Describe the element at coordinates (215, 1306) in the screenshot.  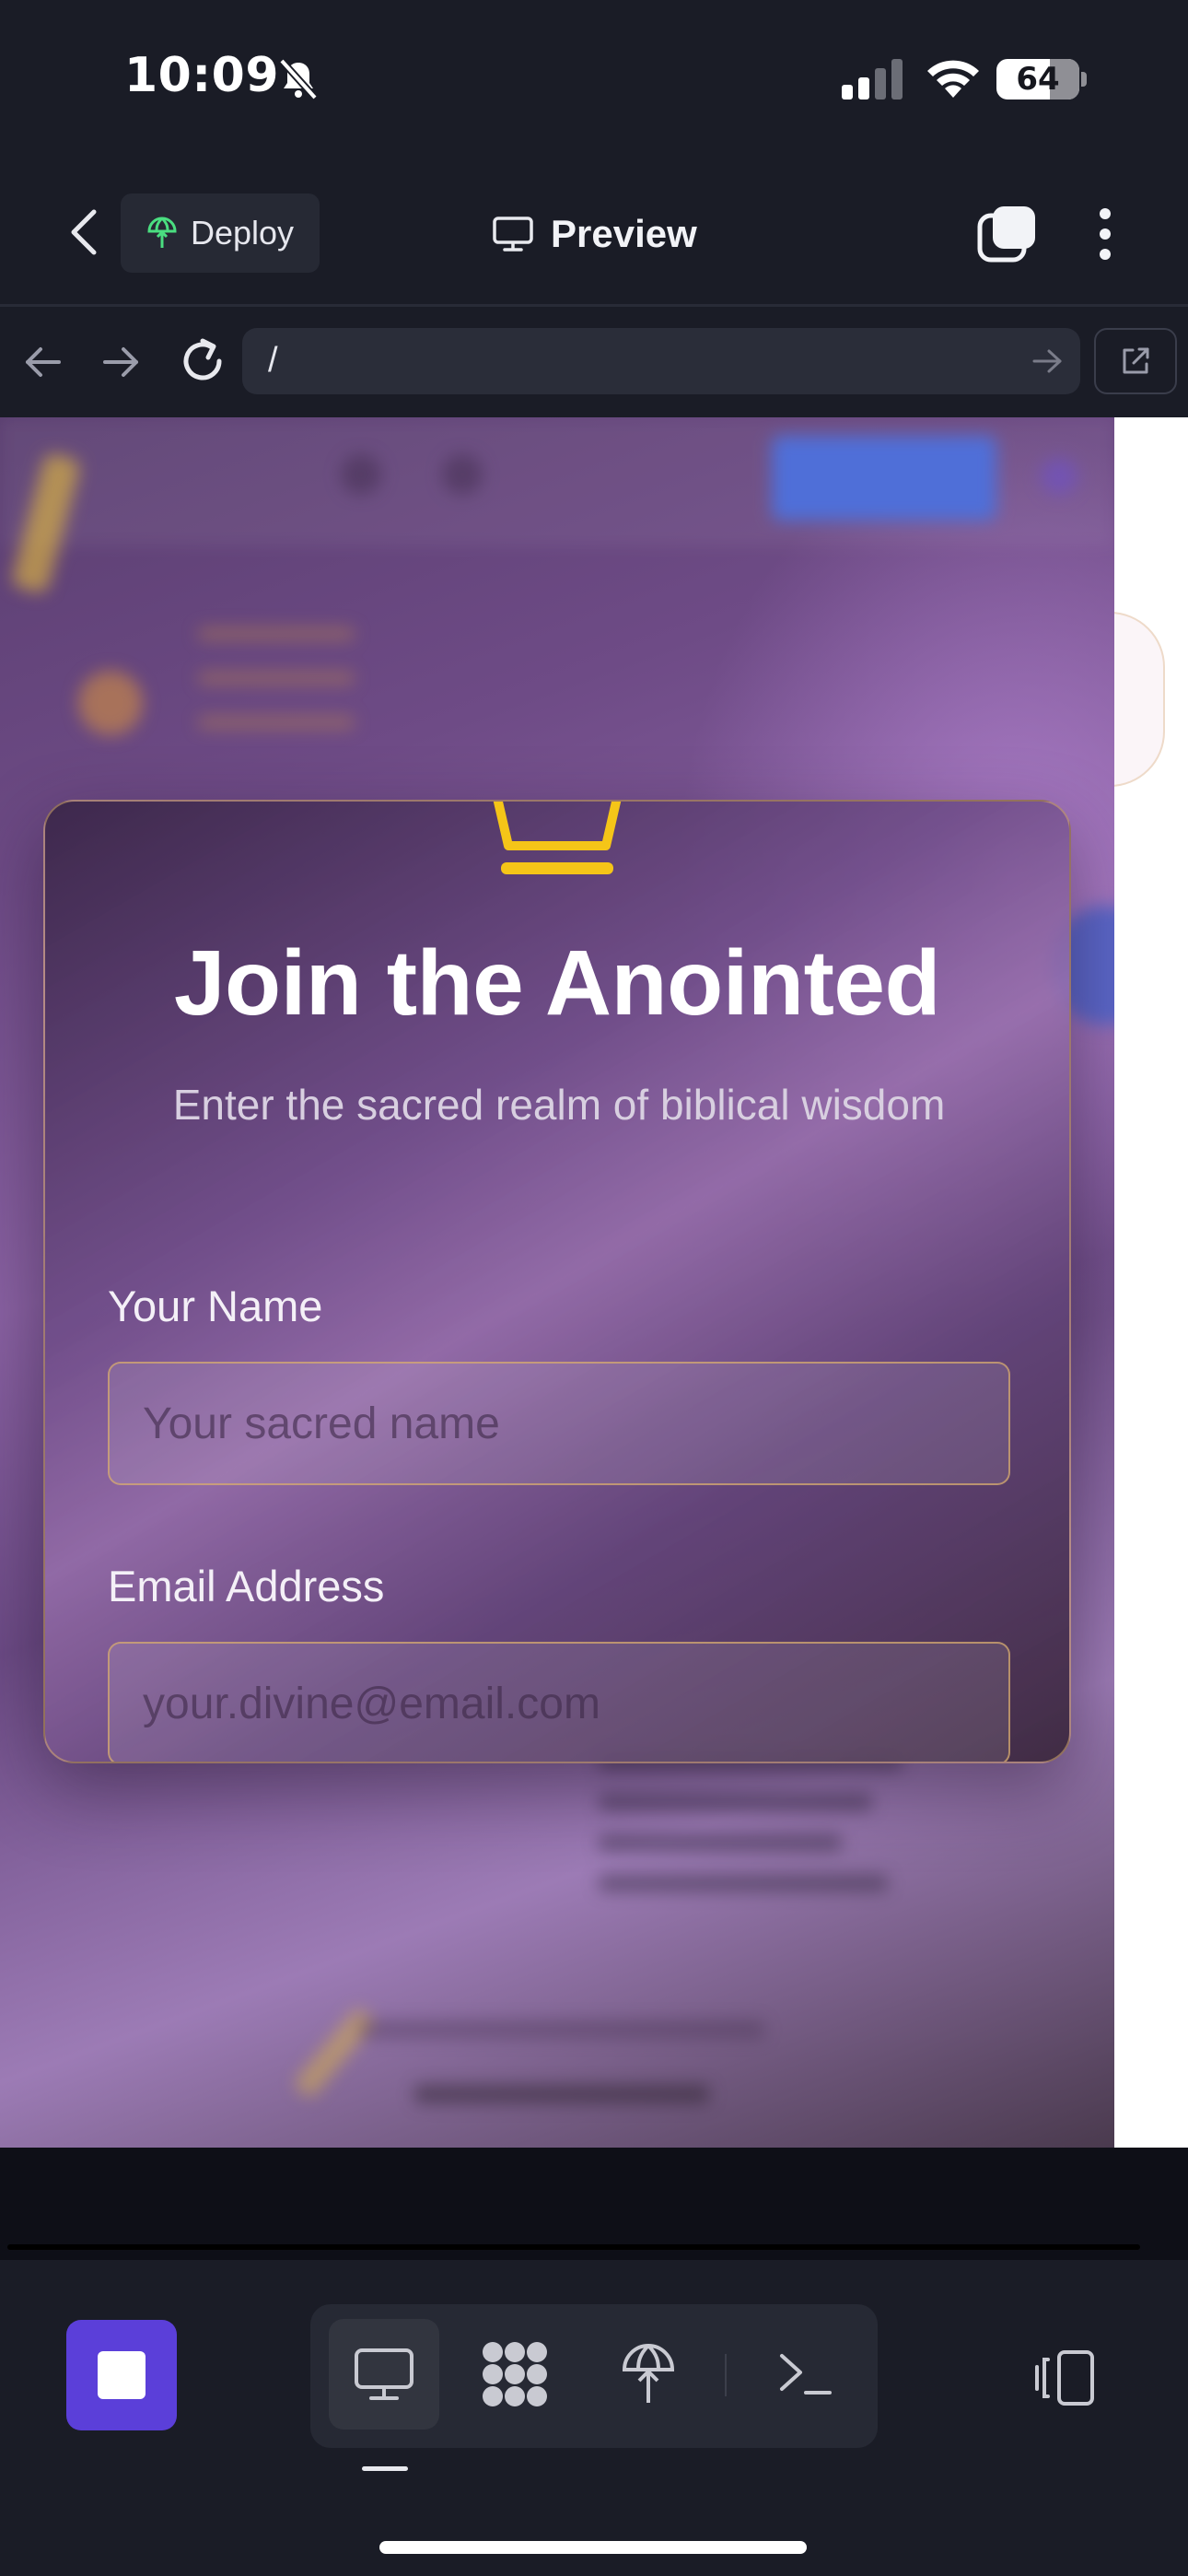
I see `name-label: Your Name` at that location.